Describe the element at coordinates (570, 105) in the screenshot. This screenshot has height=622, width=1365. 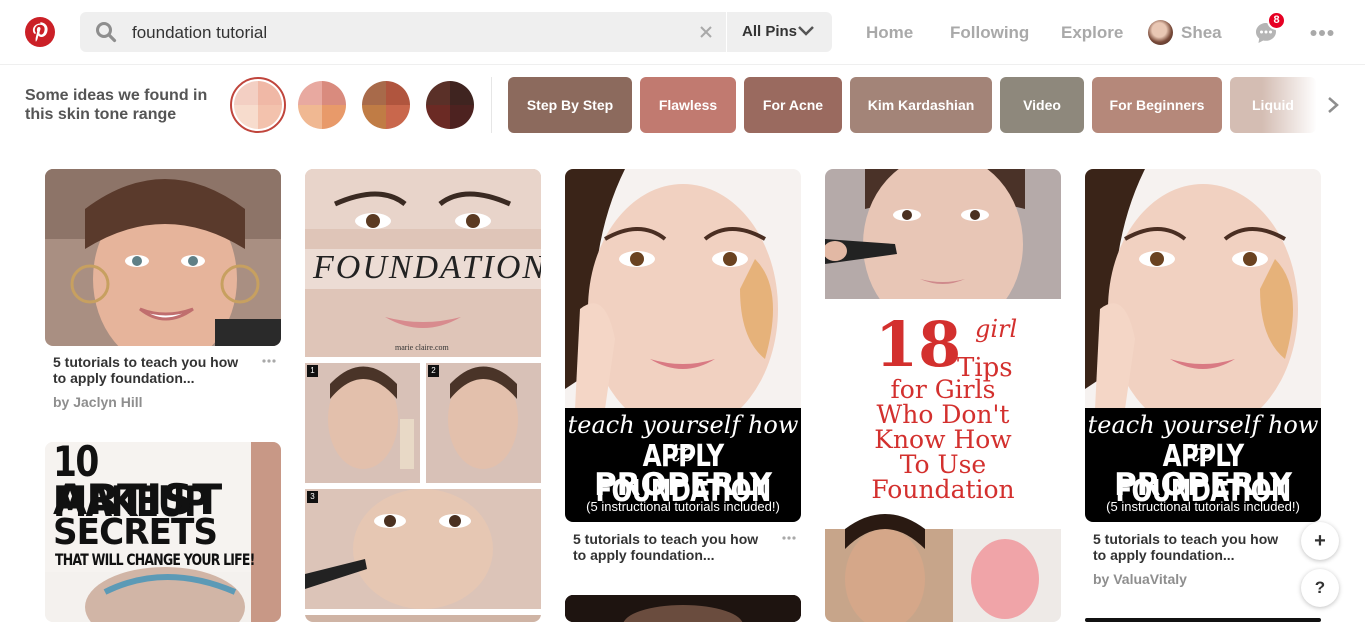
I see `guide-chip-step-by-step: Step By Step` at that location.